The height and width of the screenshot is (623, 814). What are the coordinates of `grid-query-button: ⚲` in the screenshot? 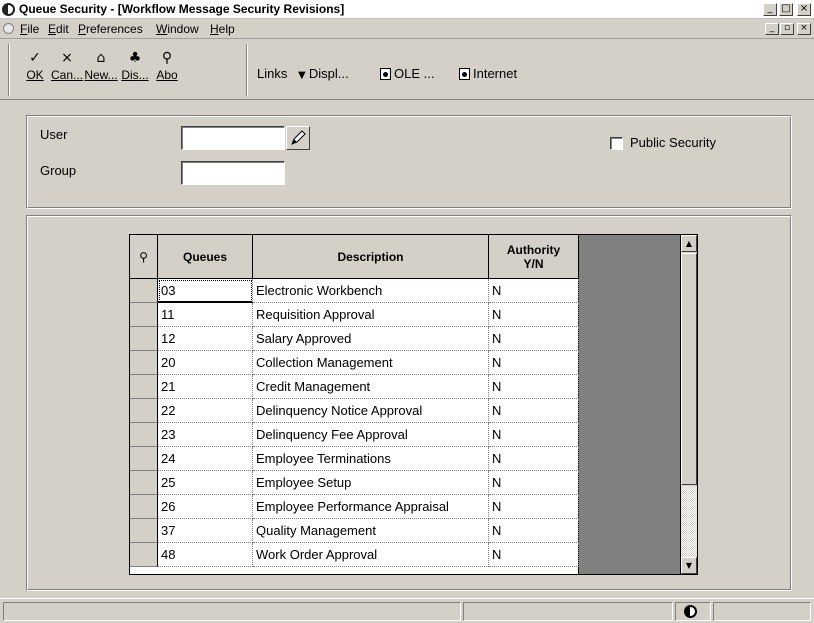 It's located at (144, 257).